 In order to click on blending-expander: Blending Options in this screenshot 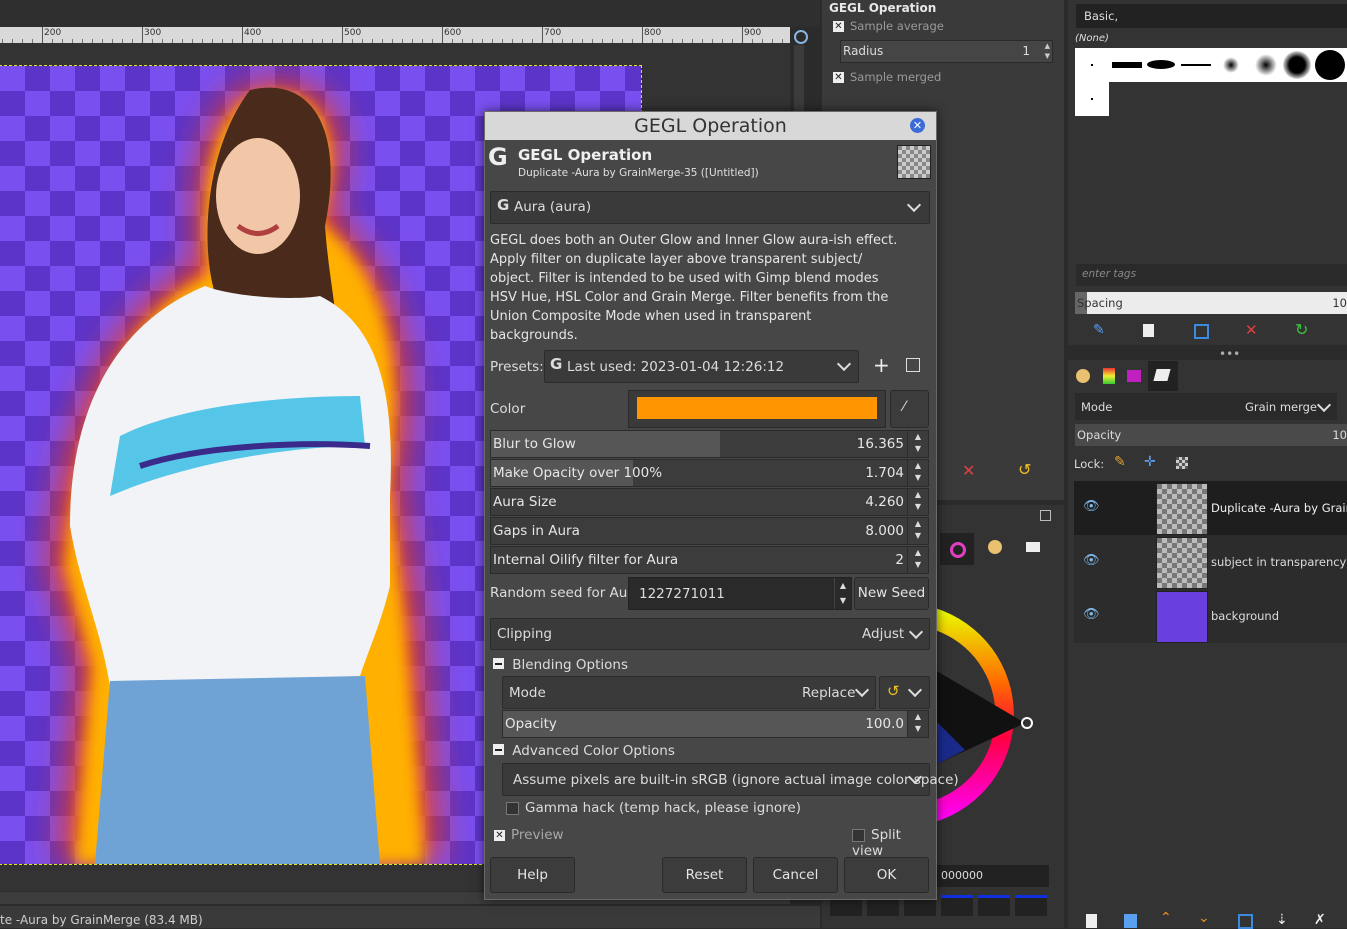, I will do `click(560, 665)`.